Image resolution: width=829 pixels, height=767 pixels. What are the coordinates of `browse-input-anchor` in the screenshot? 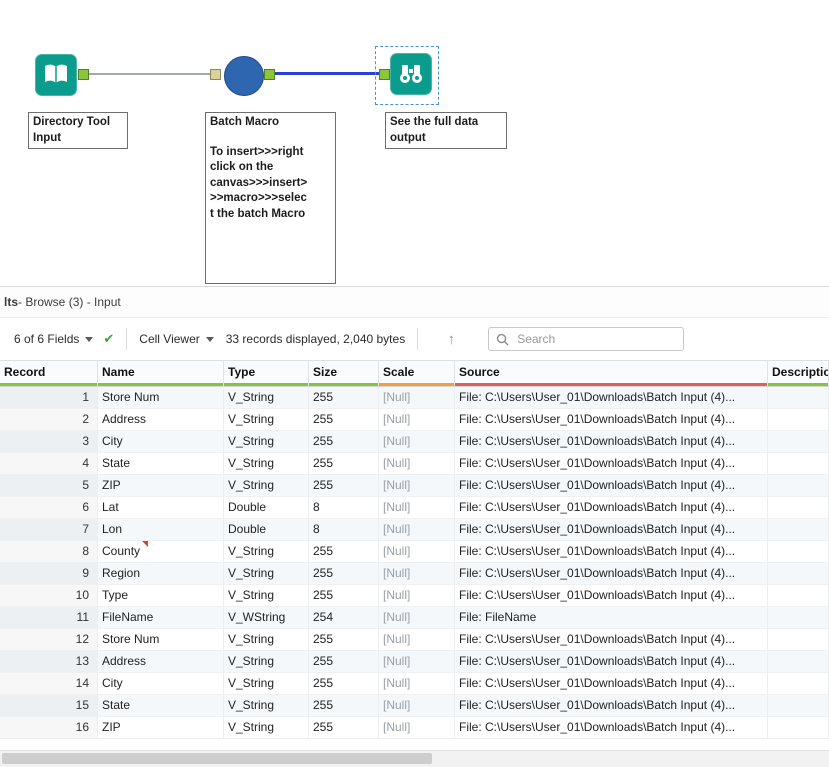 It's located at (384, 74).